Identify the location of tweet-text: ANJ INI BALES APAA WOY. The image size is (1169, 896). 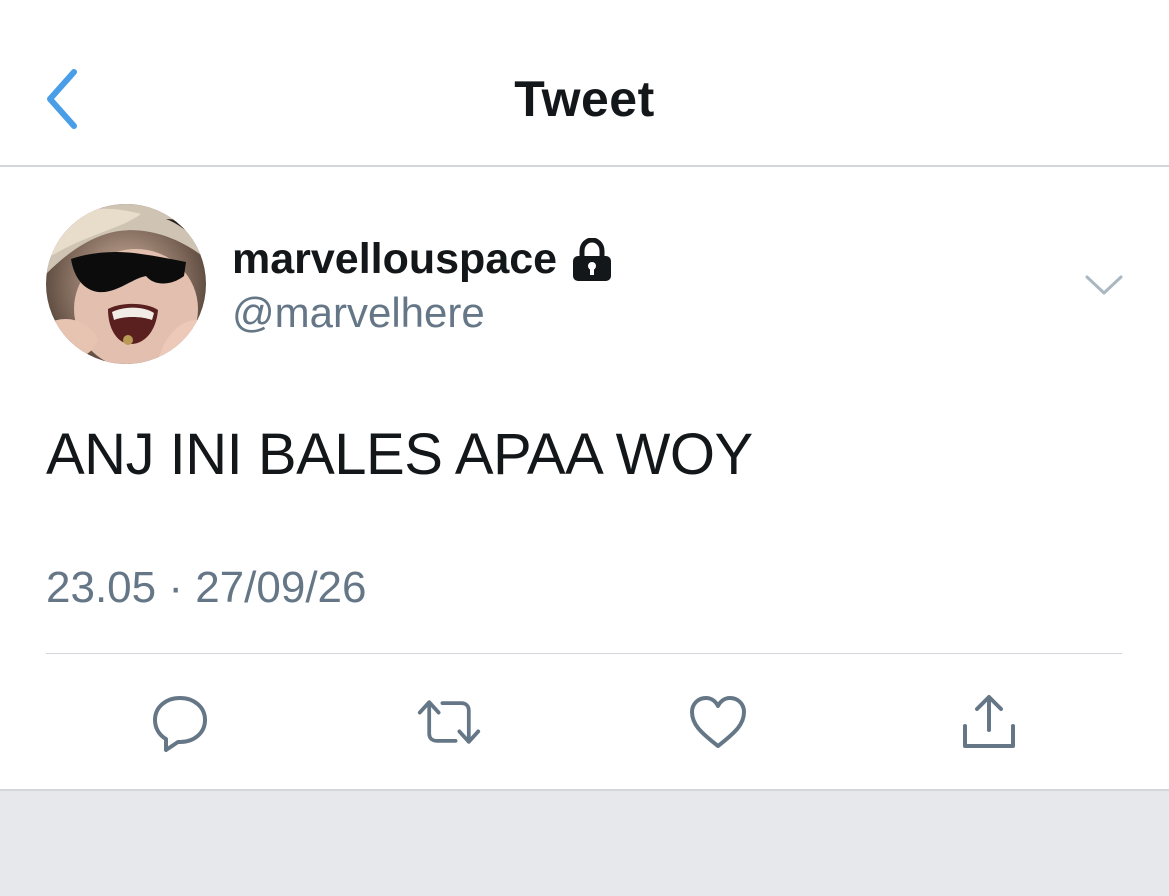
(399, 454).